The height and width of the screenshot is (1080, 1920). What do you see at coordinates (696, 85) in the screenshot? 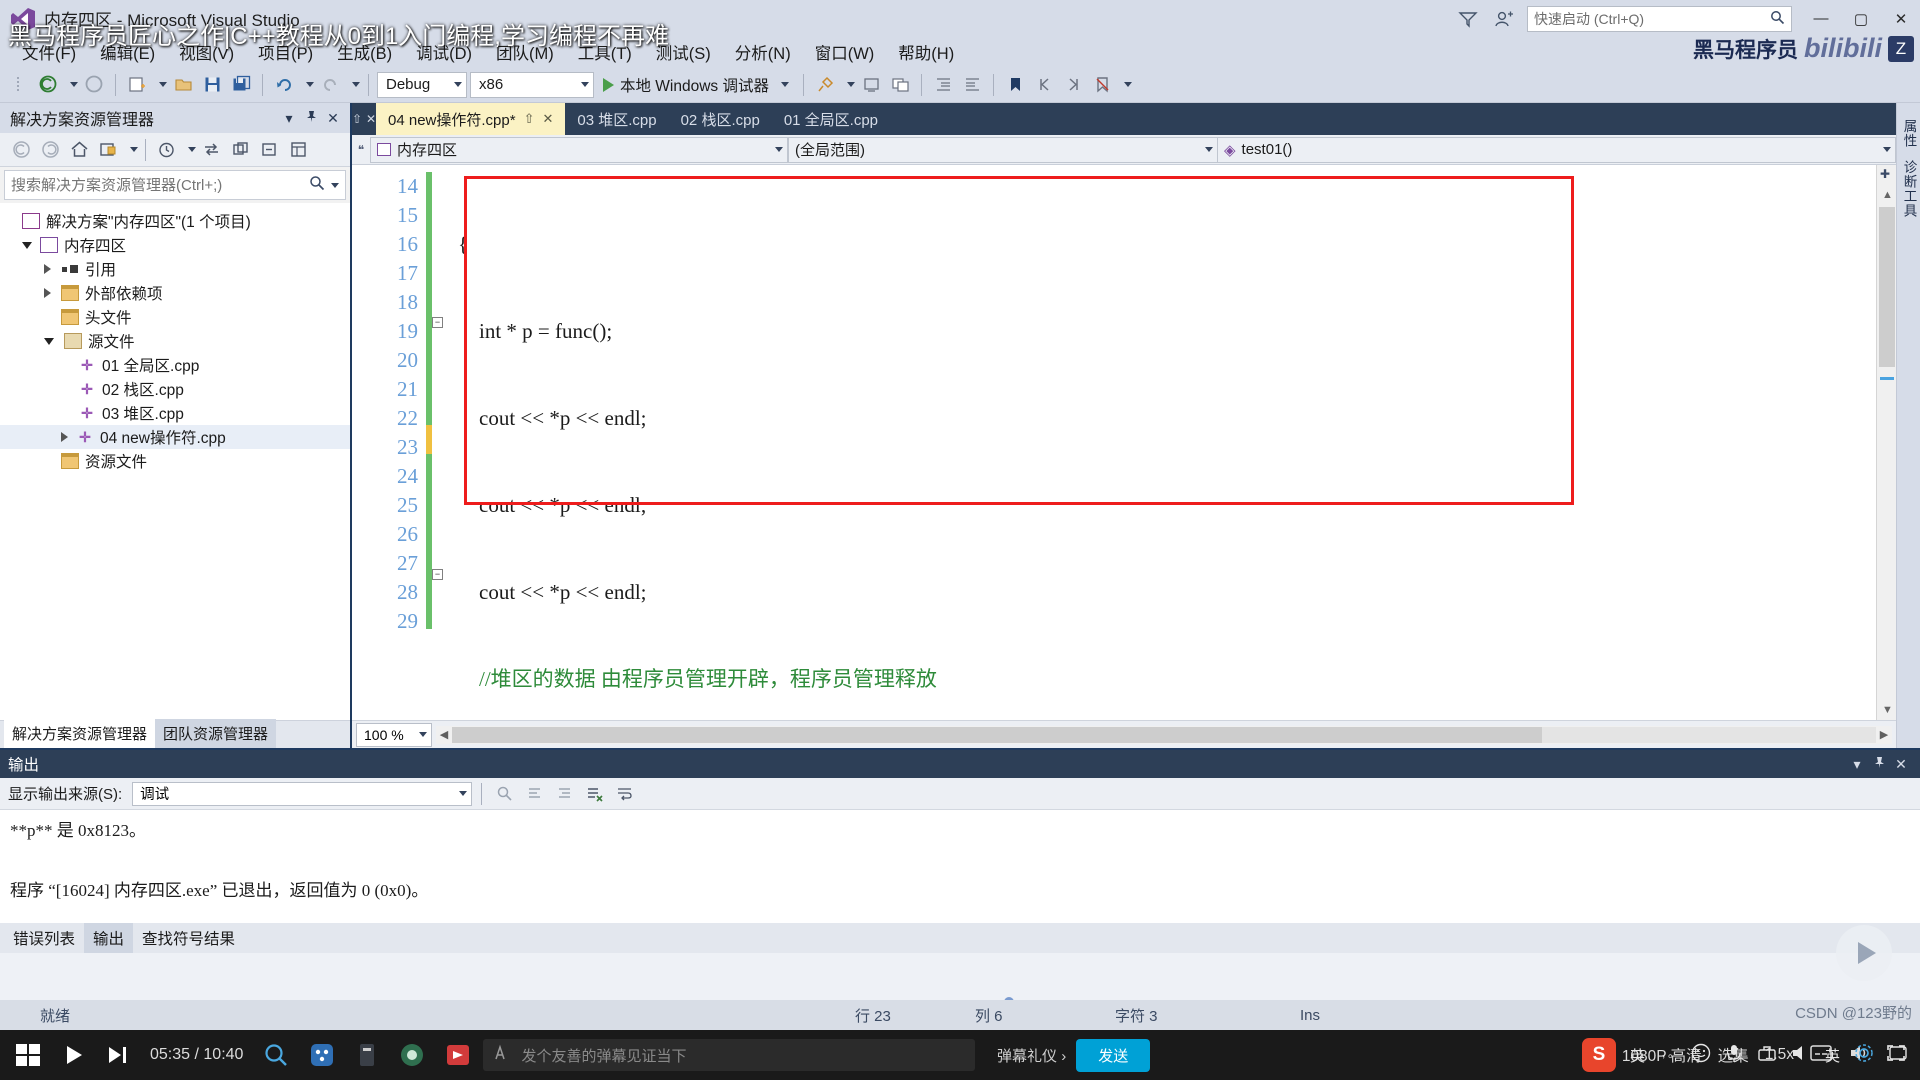
I see `start-debug-button: 本地 Windows 调试器` at bounding box center [696, 85].